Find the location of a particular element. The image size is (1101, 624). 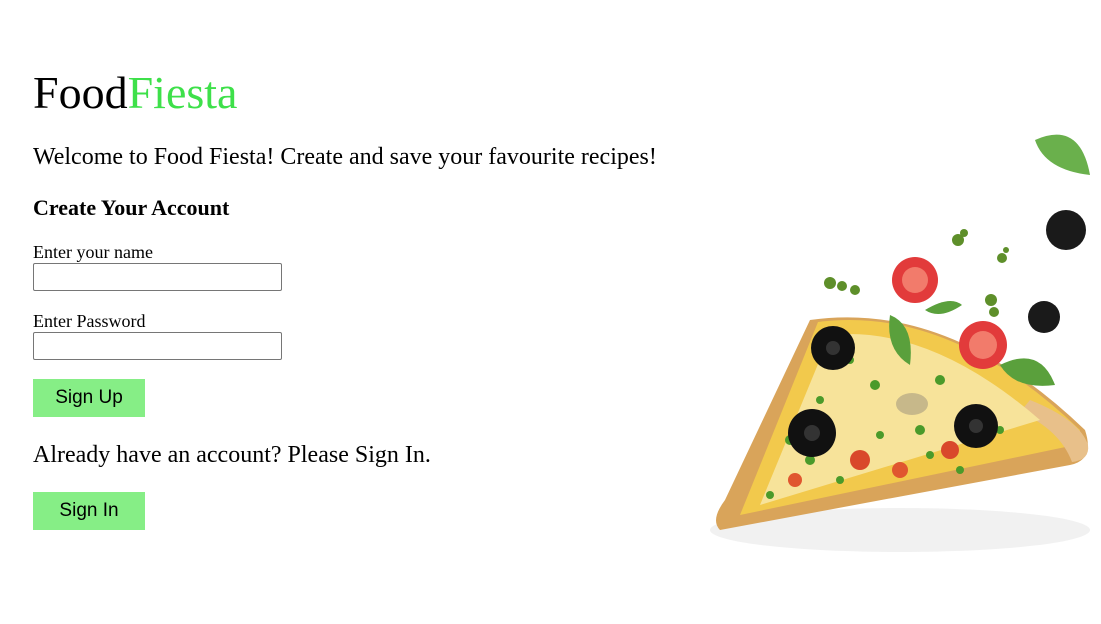

brand-name-part2: Fiesta is located at coordinates (182, 92).